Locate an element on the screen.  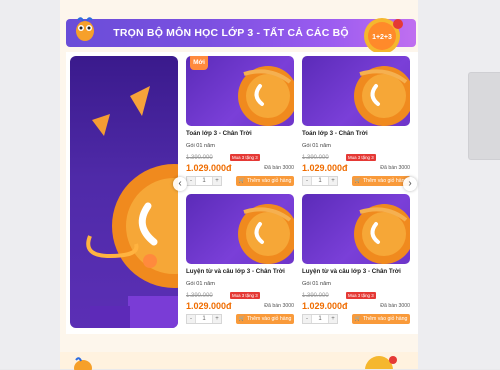
hero-illustration is located at coordinates (132, 207).